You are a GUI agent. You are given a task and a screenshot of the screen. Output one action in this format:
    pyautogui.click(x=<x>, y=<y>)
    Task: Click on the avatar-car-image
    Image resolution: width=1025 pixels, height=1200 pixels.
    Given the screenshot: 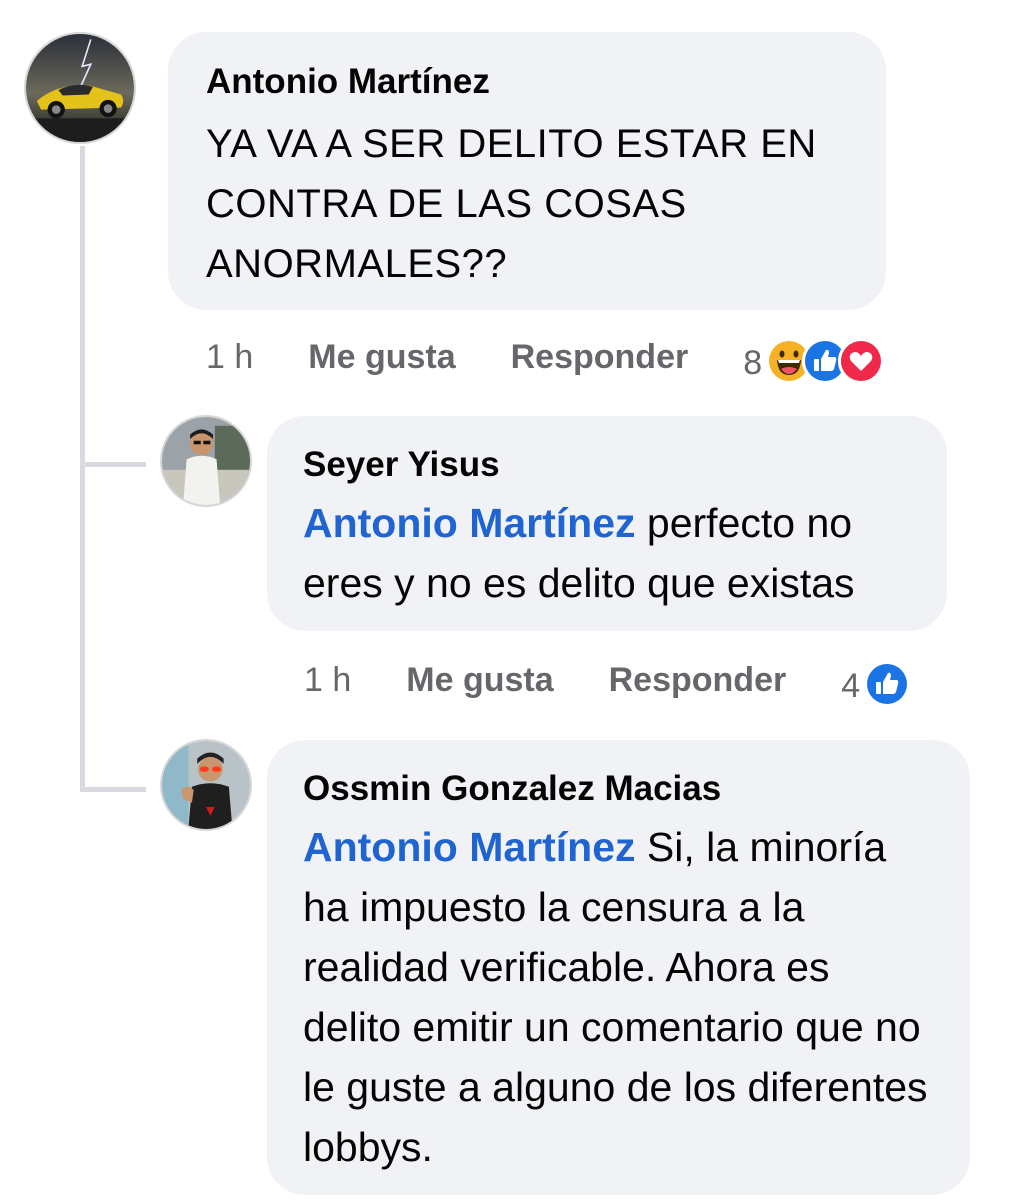 What is the action you would take?
    pyautogui.click(x=80, y=88)
    